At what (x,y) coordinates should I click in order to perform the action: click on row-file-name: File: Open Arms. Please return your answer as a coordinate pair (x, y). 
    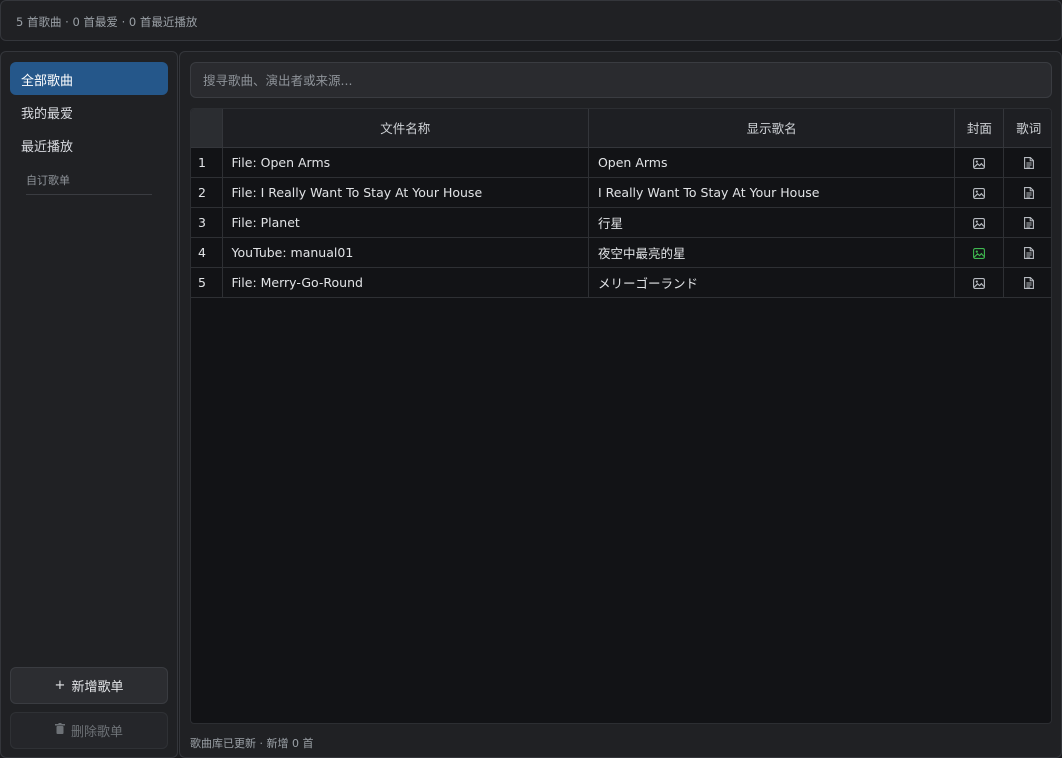
    Looking at the image, I should click on (405, 162).